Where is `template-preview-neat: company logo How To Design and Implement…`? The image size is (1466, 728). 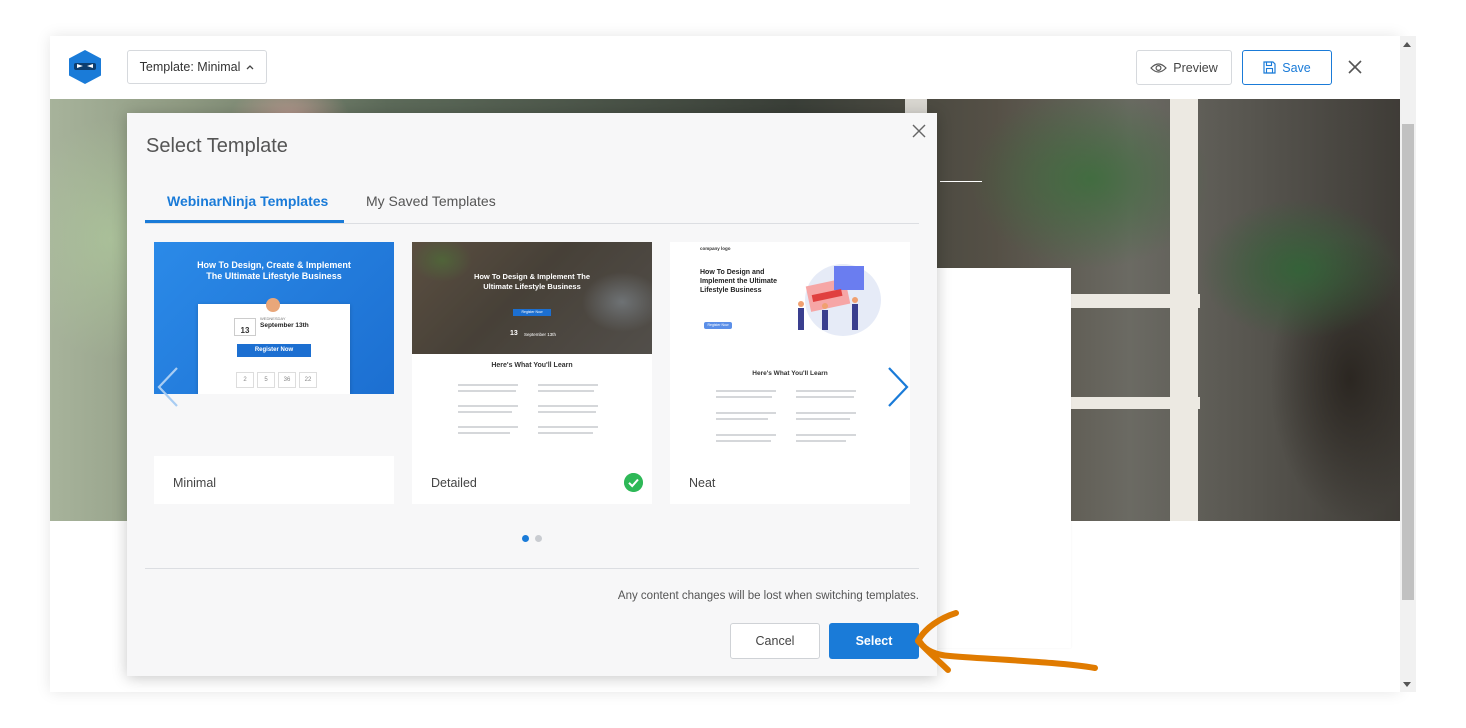
template-preview-neat: company logo How To Design and Implement… is located at coordinates (790, 349).